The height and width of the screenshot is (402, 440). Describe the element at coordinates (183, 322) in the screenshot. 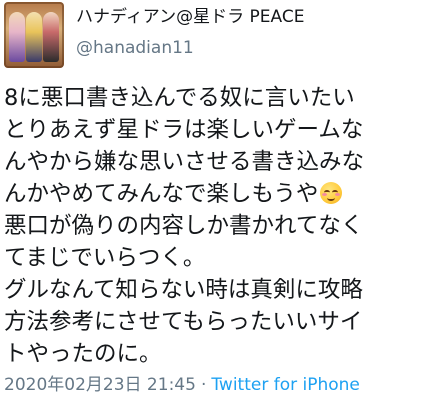

I see `tweet-line: 方法参考にさせてもらったいいサイ` at that location.